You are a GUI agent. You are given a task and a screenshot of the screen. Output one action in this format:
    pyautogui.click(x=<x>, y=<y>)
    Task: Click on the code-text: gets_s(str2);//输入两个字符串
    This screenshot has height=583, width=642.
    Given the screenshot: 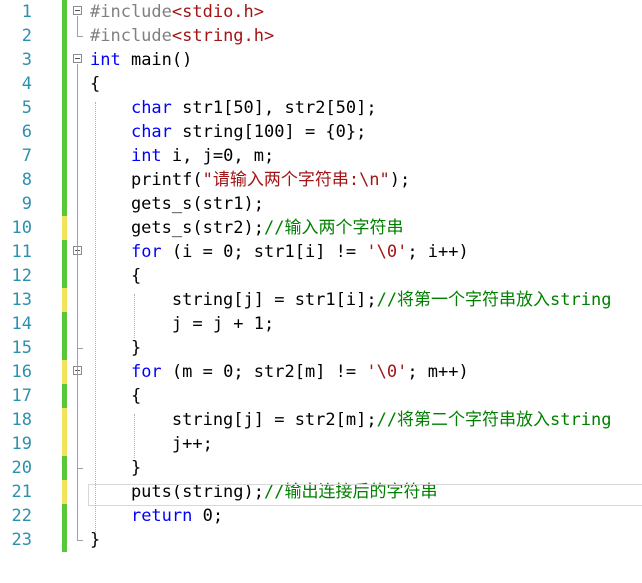 What is the action you would take?
    pyautogui.click(x=247, y=228)
    